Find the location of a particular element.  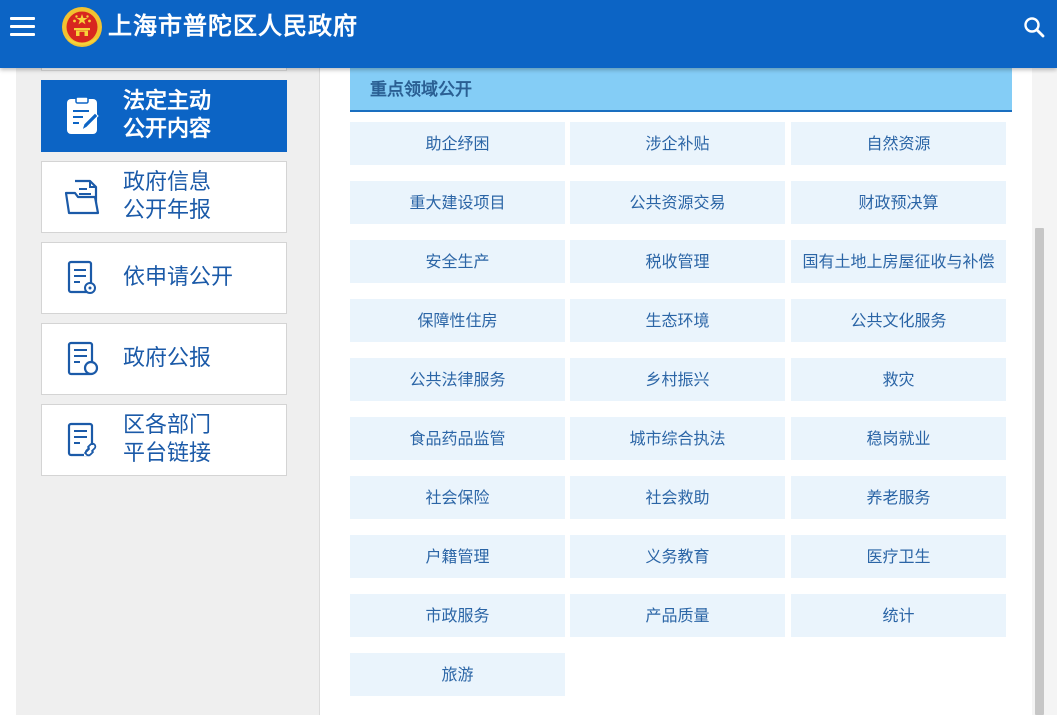

topic-link: 财政预决算 is located at coordinates (898, 202).